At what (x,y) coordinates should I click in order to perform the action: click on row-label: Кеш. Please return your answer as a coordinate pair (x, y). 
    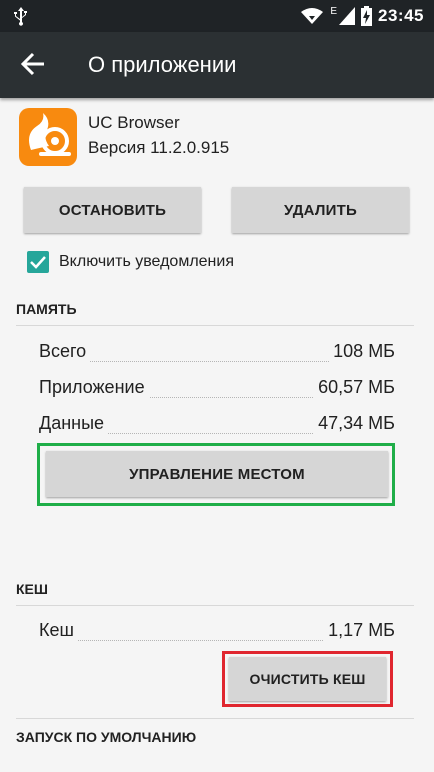
    Looking at the image, I should click on (58, 630).